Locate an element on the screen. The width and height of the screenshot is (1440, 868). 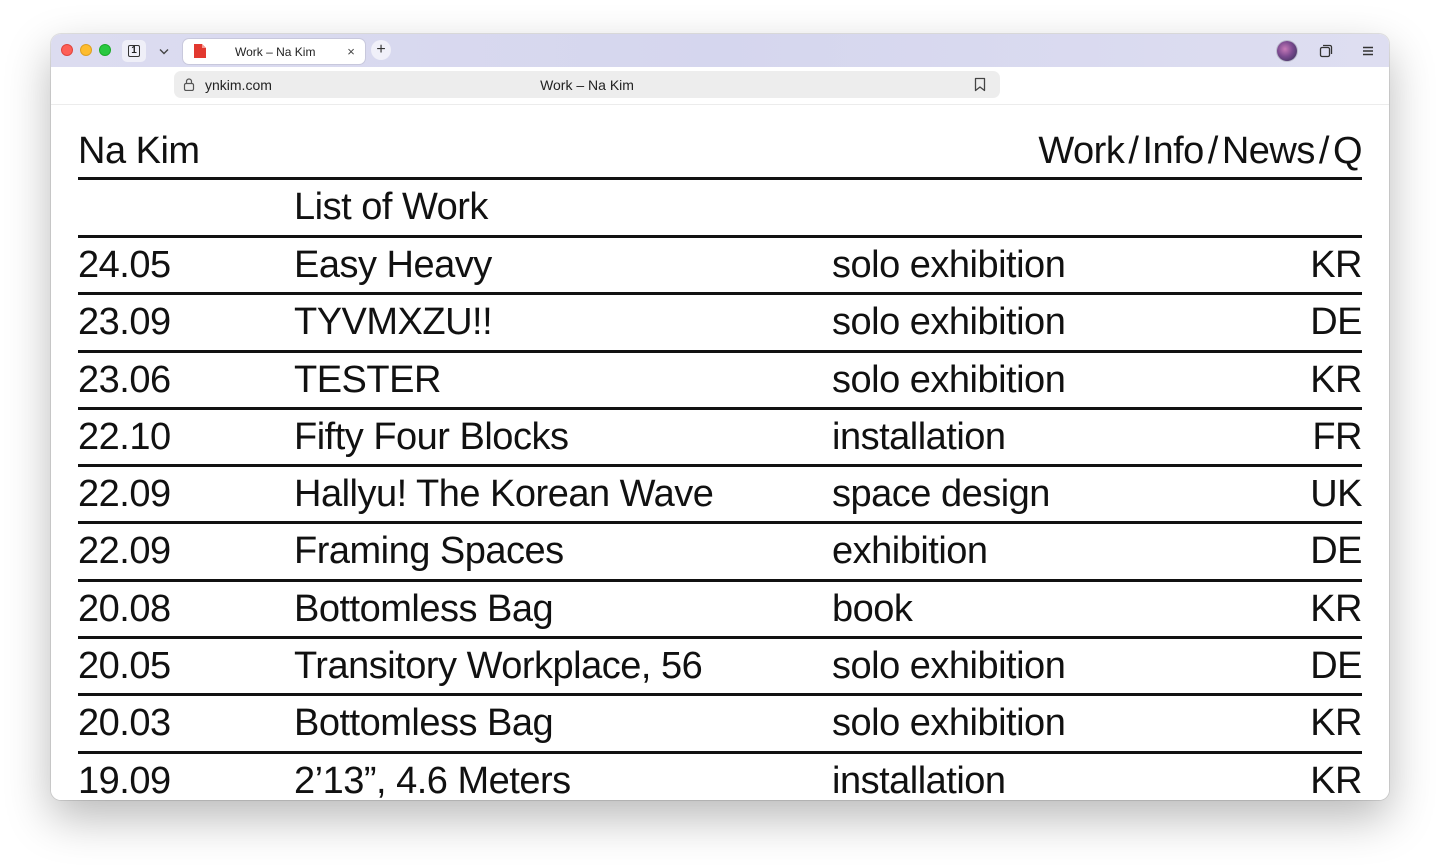
nav-work: Work is located at coordinates (1081, 151).